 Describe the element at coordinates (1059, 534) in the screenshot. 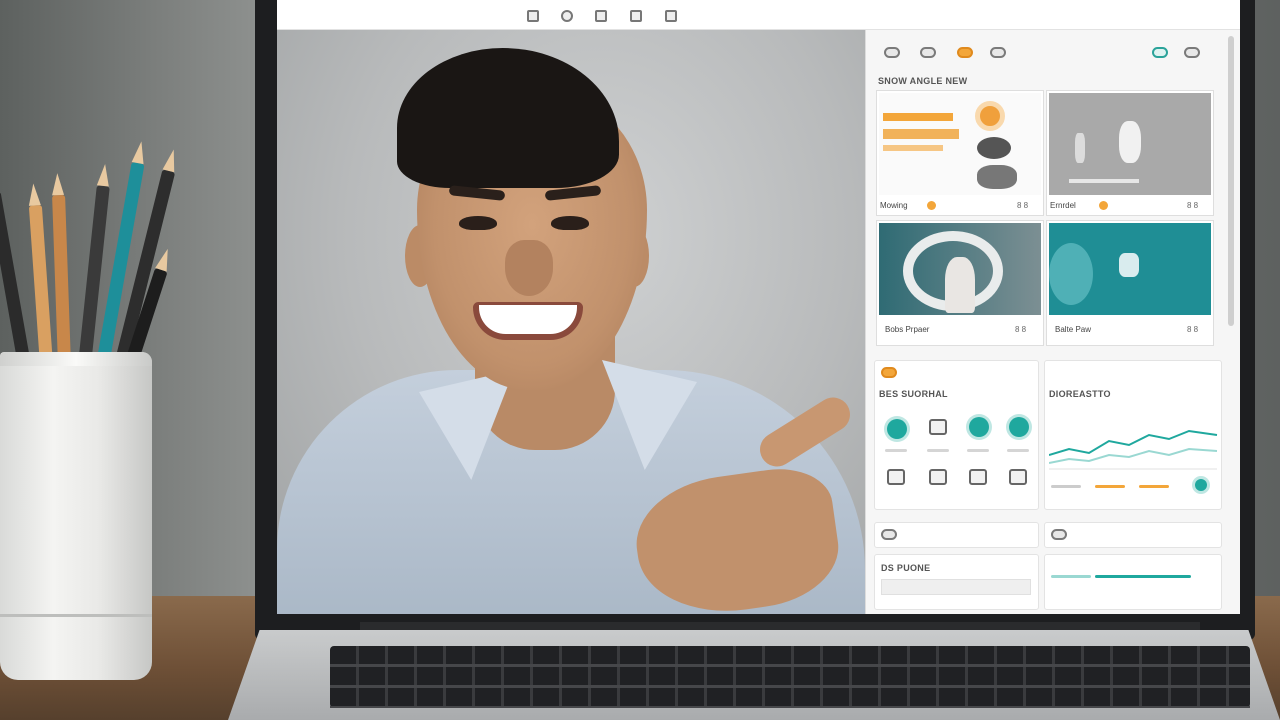

I see `info-icon` at that location.